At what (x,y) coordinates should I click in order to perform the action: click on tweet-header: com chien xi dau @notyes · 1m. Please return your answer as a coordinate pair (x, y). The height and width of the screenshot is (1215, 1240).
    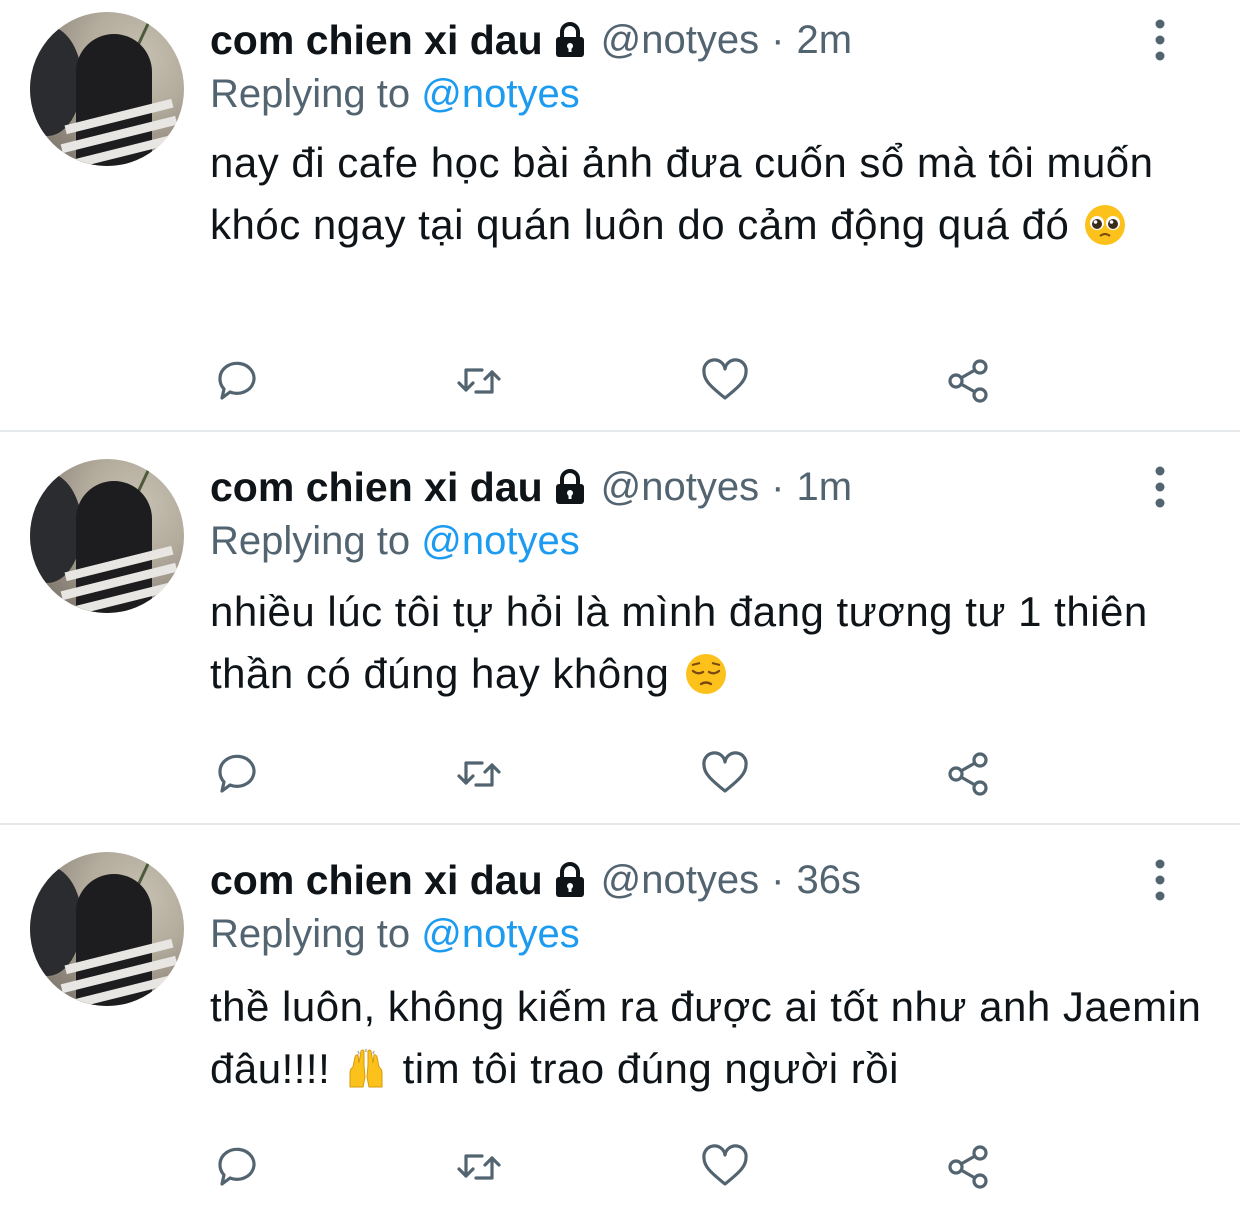
    Looking at the image, I should click on (531, 487).